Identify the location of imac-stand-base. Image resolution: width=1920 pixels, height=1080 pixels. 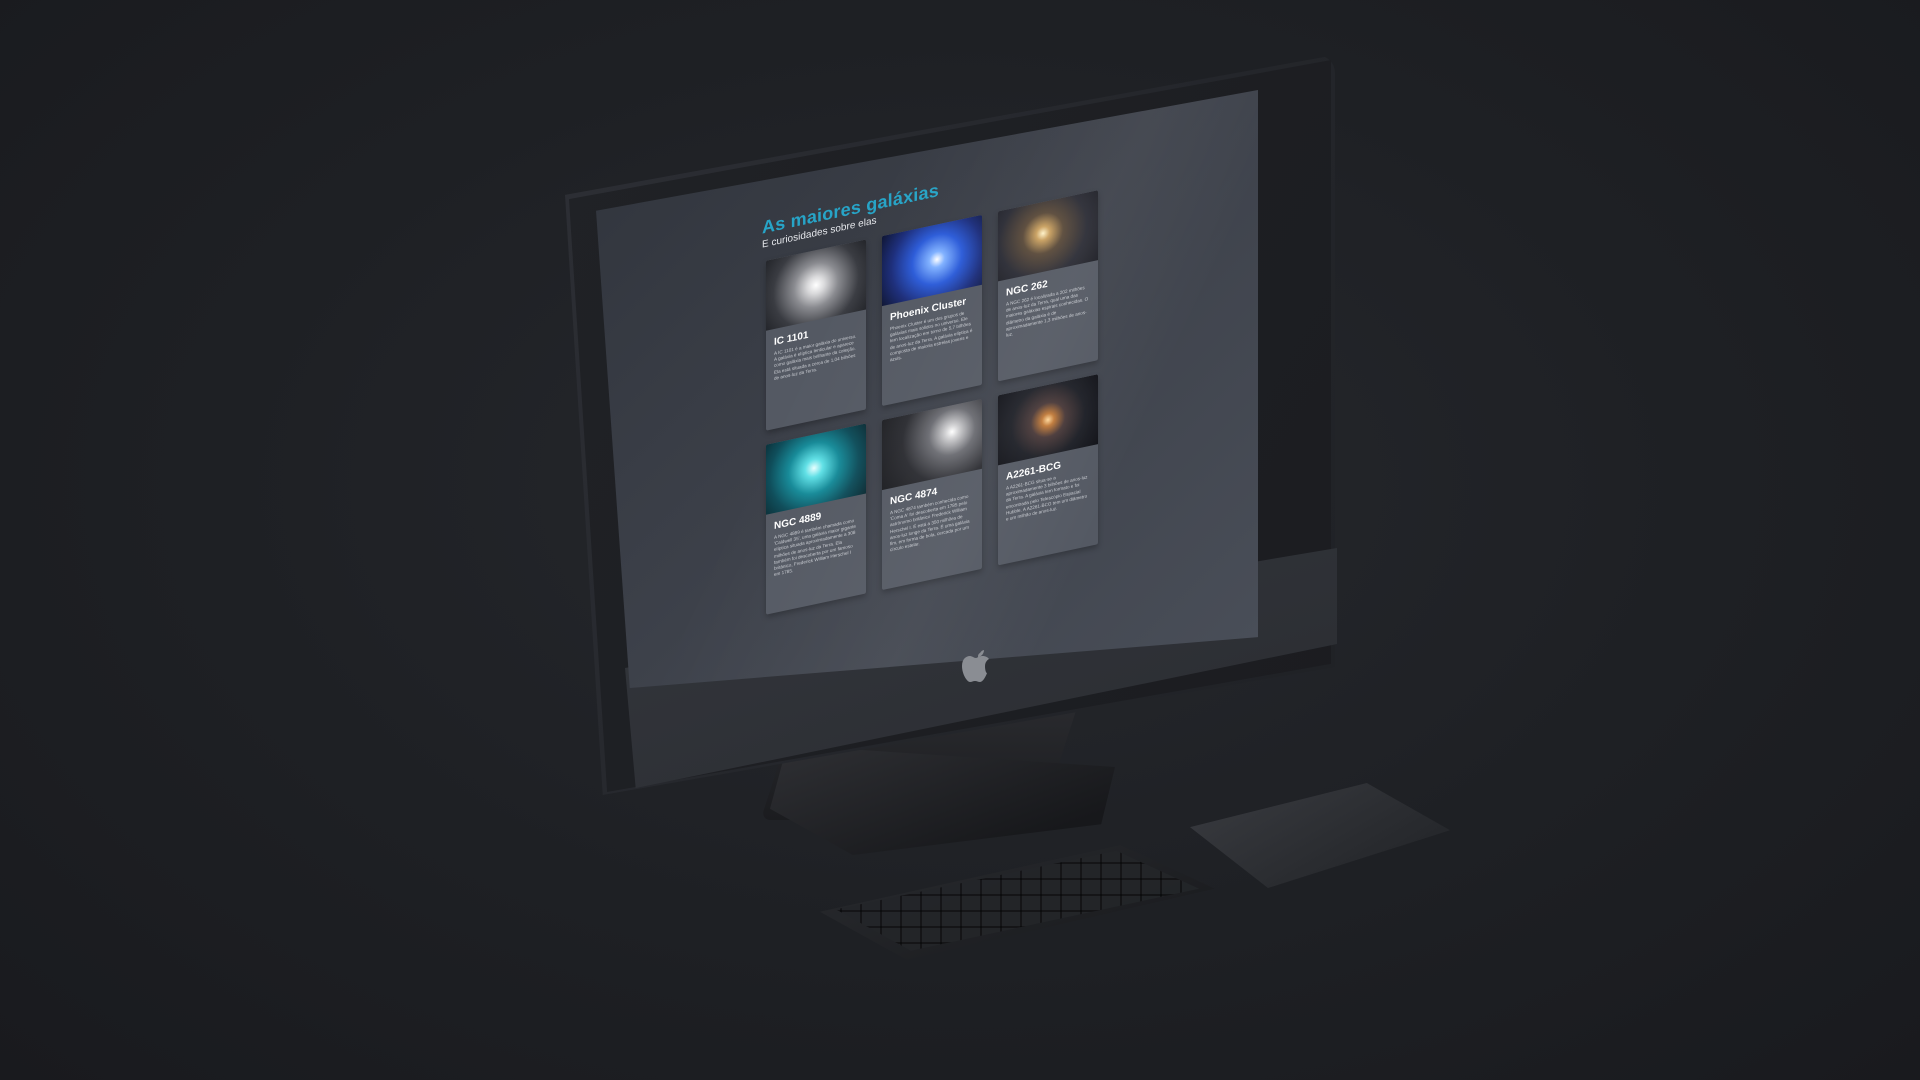
(942, 800).